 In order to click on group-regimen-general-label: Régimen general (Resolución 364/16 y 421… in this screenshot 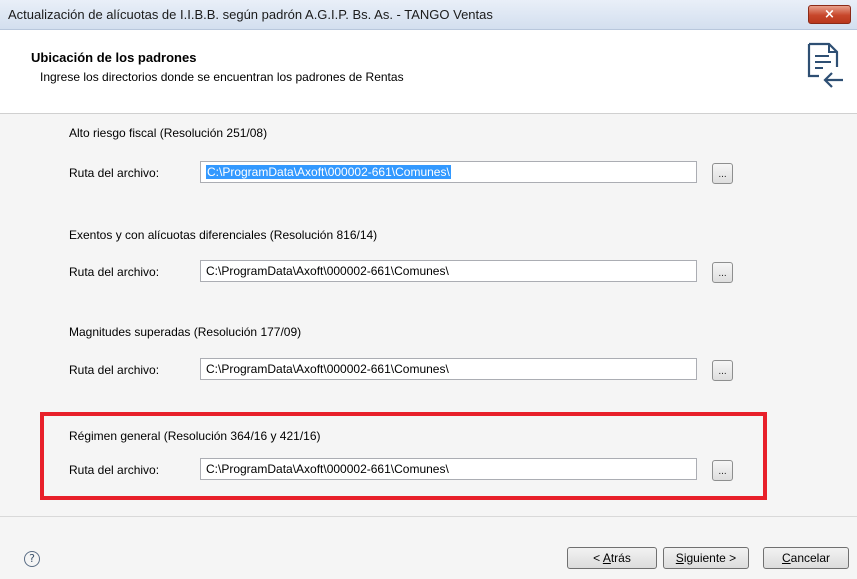, I will do `click(195, 436)`.